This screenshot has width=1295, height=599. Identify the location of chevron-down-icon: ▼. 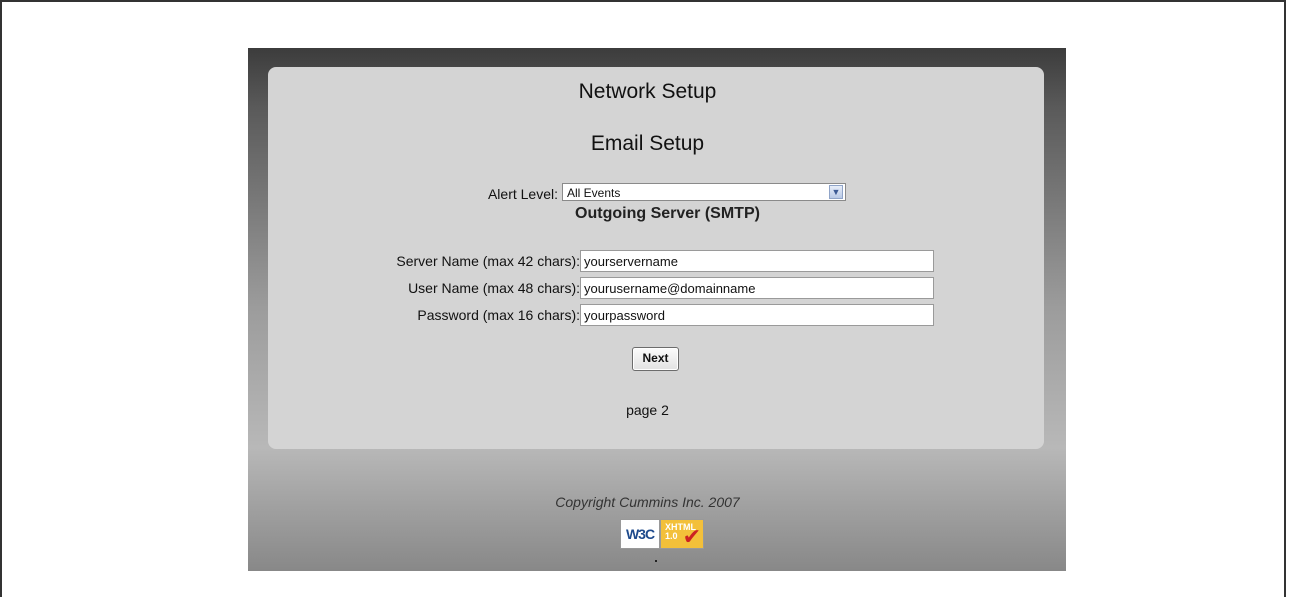
(836, 192).